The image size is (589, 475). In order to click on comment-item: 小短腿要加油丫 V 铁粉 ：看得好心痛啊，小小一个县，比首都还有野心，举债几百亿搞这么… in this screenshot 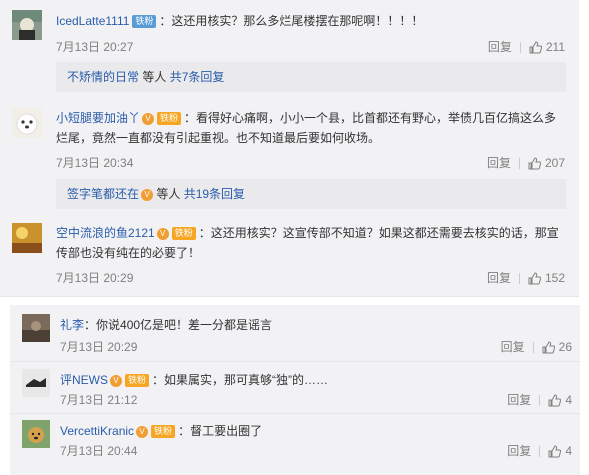, I will do `click(294, 139)`.